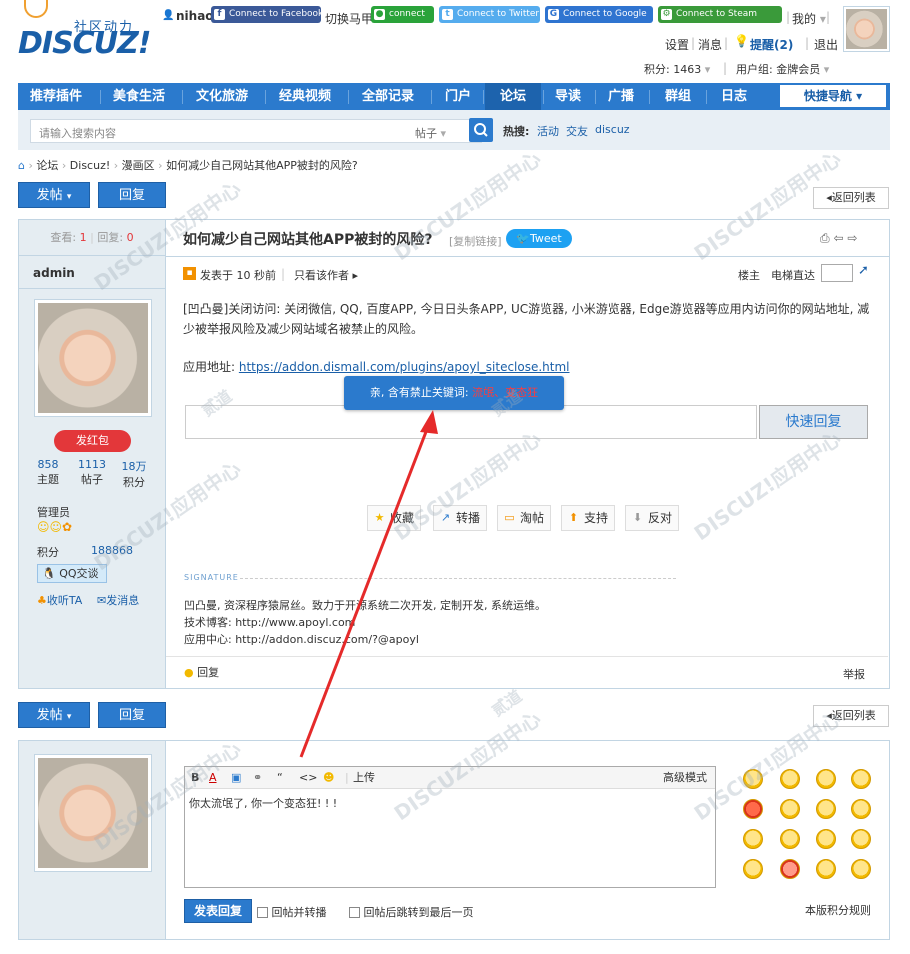 Image resolution: width=910 pixels, height=954 pixels. What do you see at coordinates (524, 518) in the screenshot?
I see `collect-button: ▭ 淘帖` at bounding box center [524, 518].